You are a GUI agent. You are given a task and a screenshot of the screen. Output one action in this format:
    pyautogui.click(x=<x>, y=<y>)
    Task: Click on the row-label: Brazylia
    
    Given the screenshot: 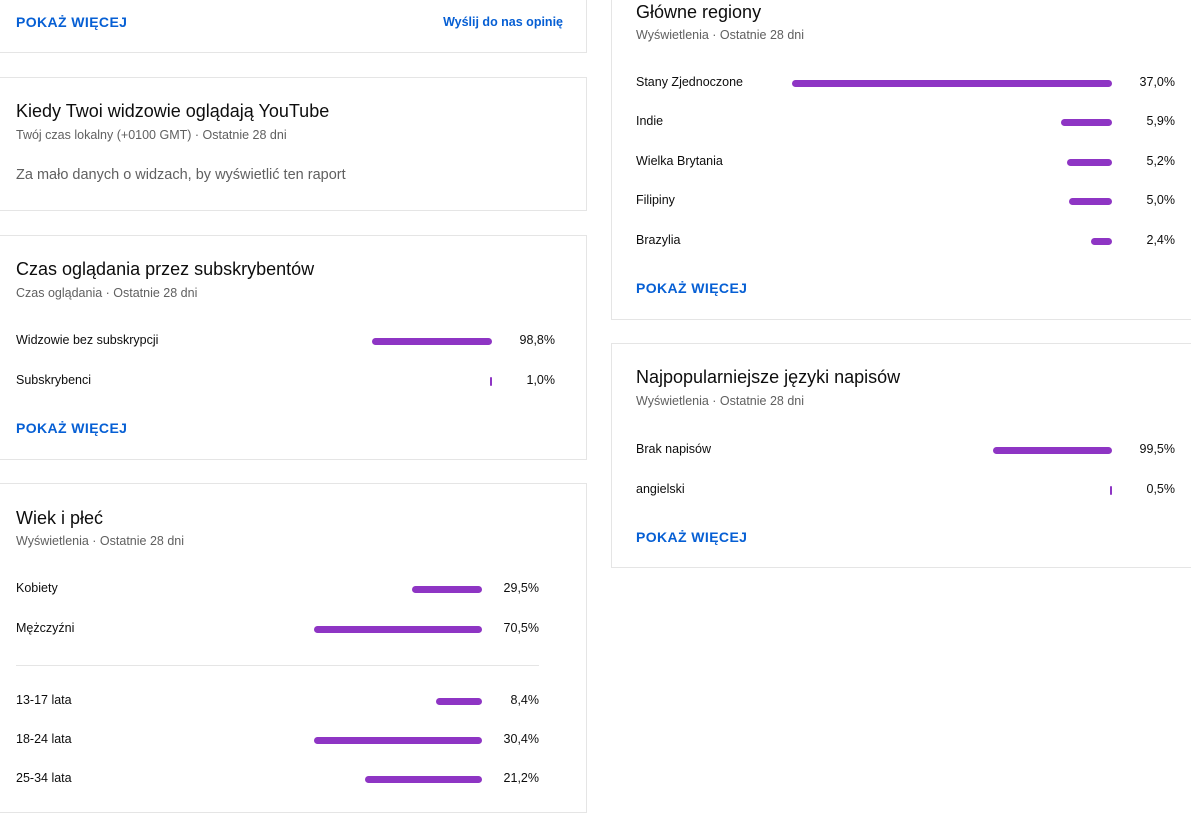 What is the action you would take?
    pyautogui.click(x=658, y=240)
    